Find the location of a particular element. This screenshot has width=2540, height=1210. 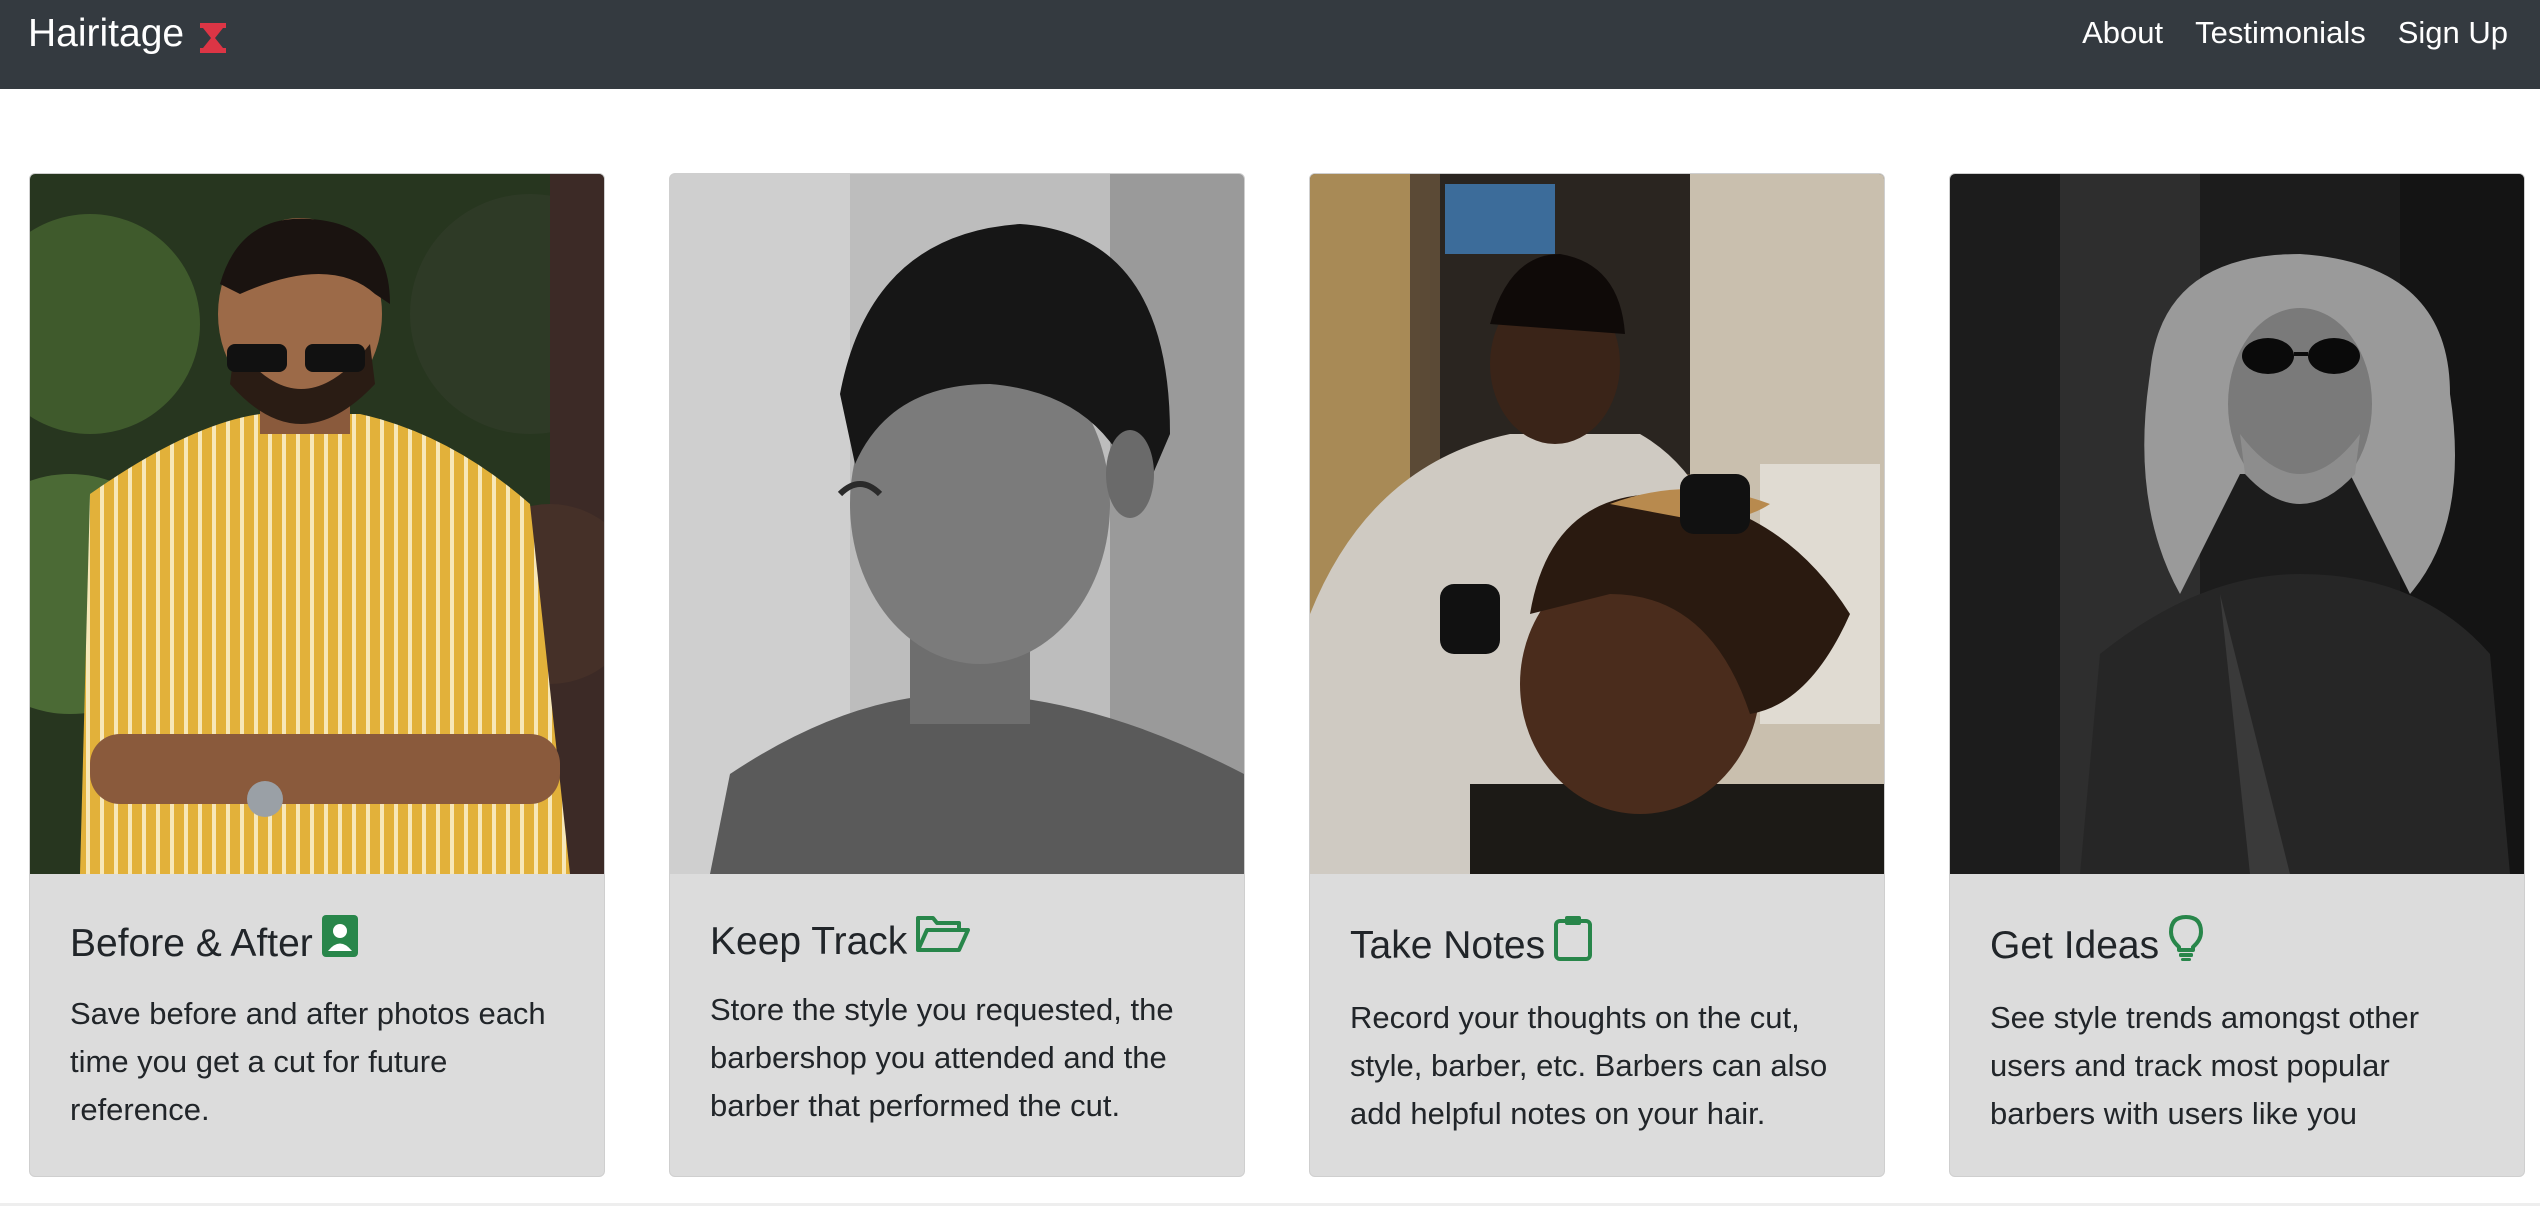

black-and-white-portrait-photo is located at coordinates (957, 524).